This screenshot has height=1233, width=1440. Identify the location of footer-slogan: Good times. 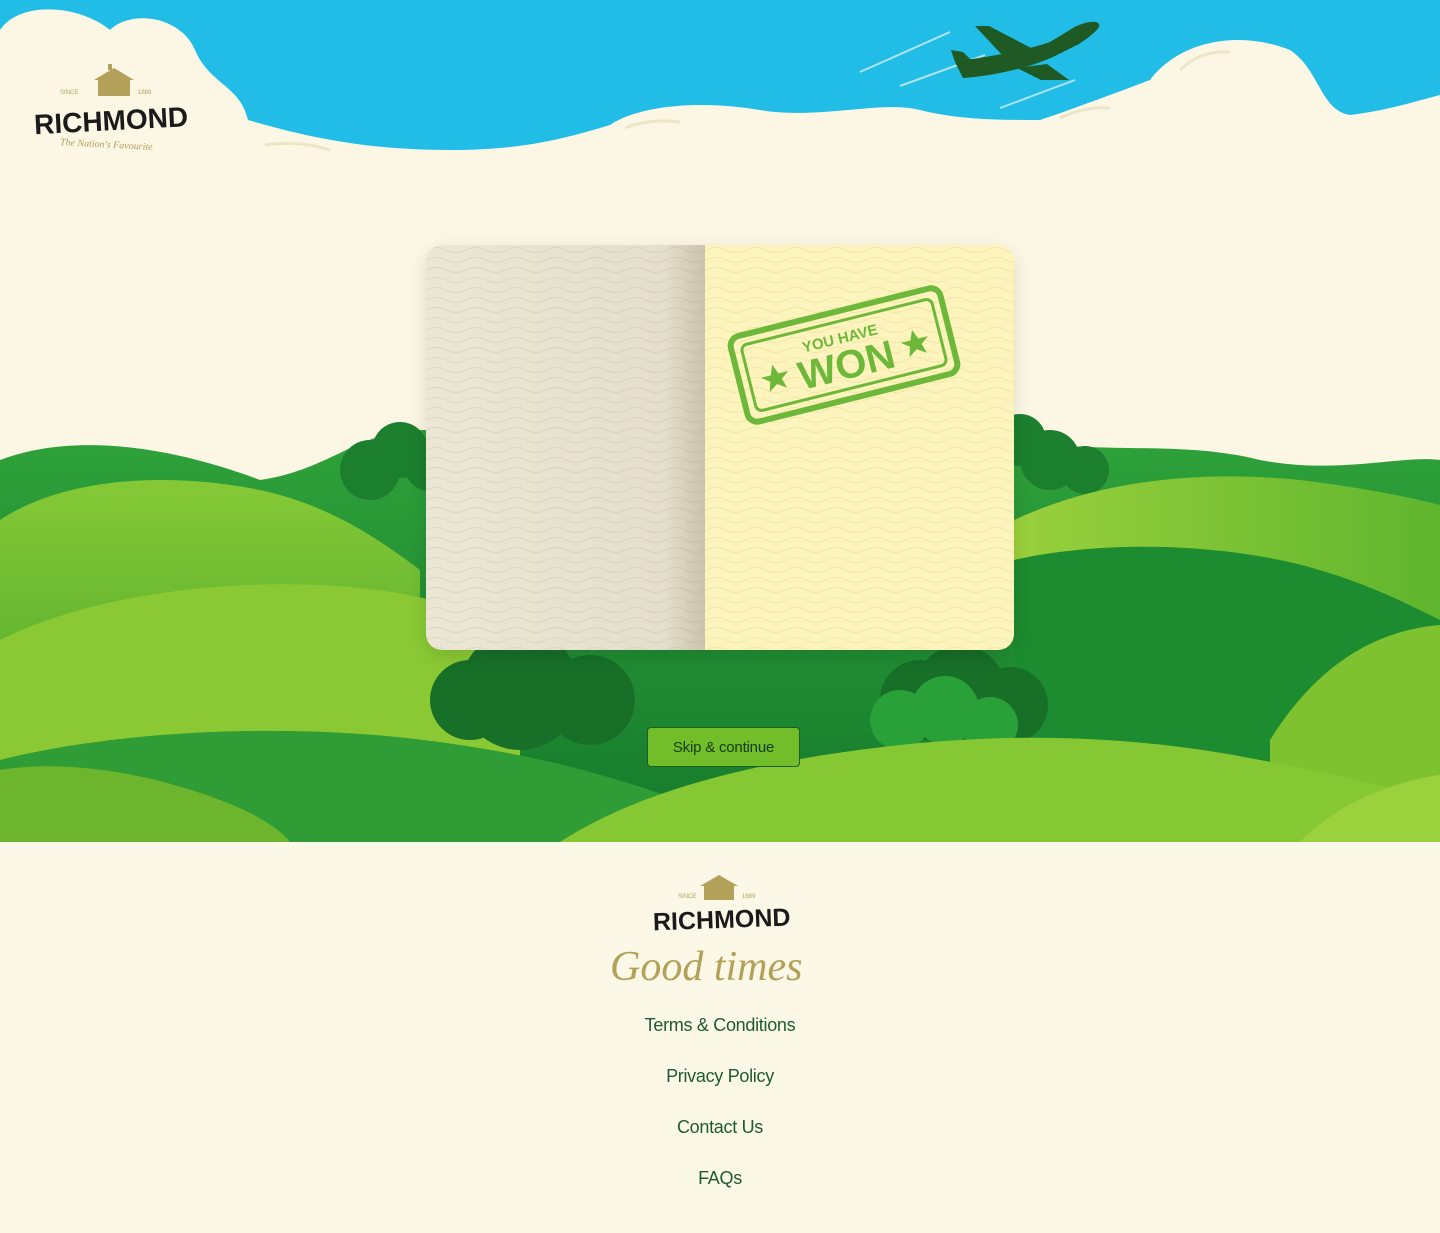
(706, 967).